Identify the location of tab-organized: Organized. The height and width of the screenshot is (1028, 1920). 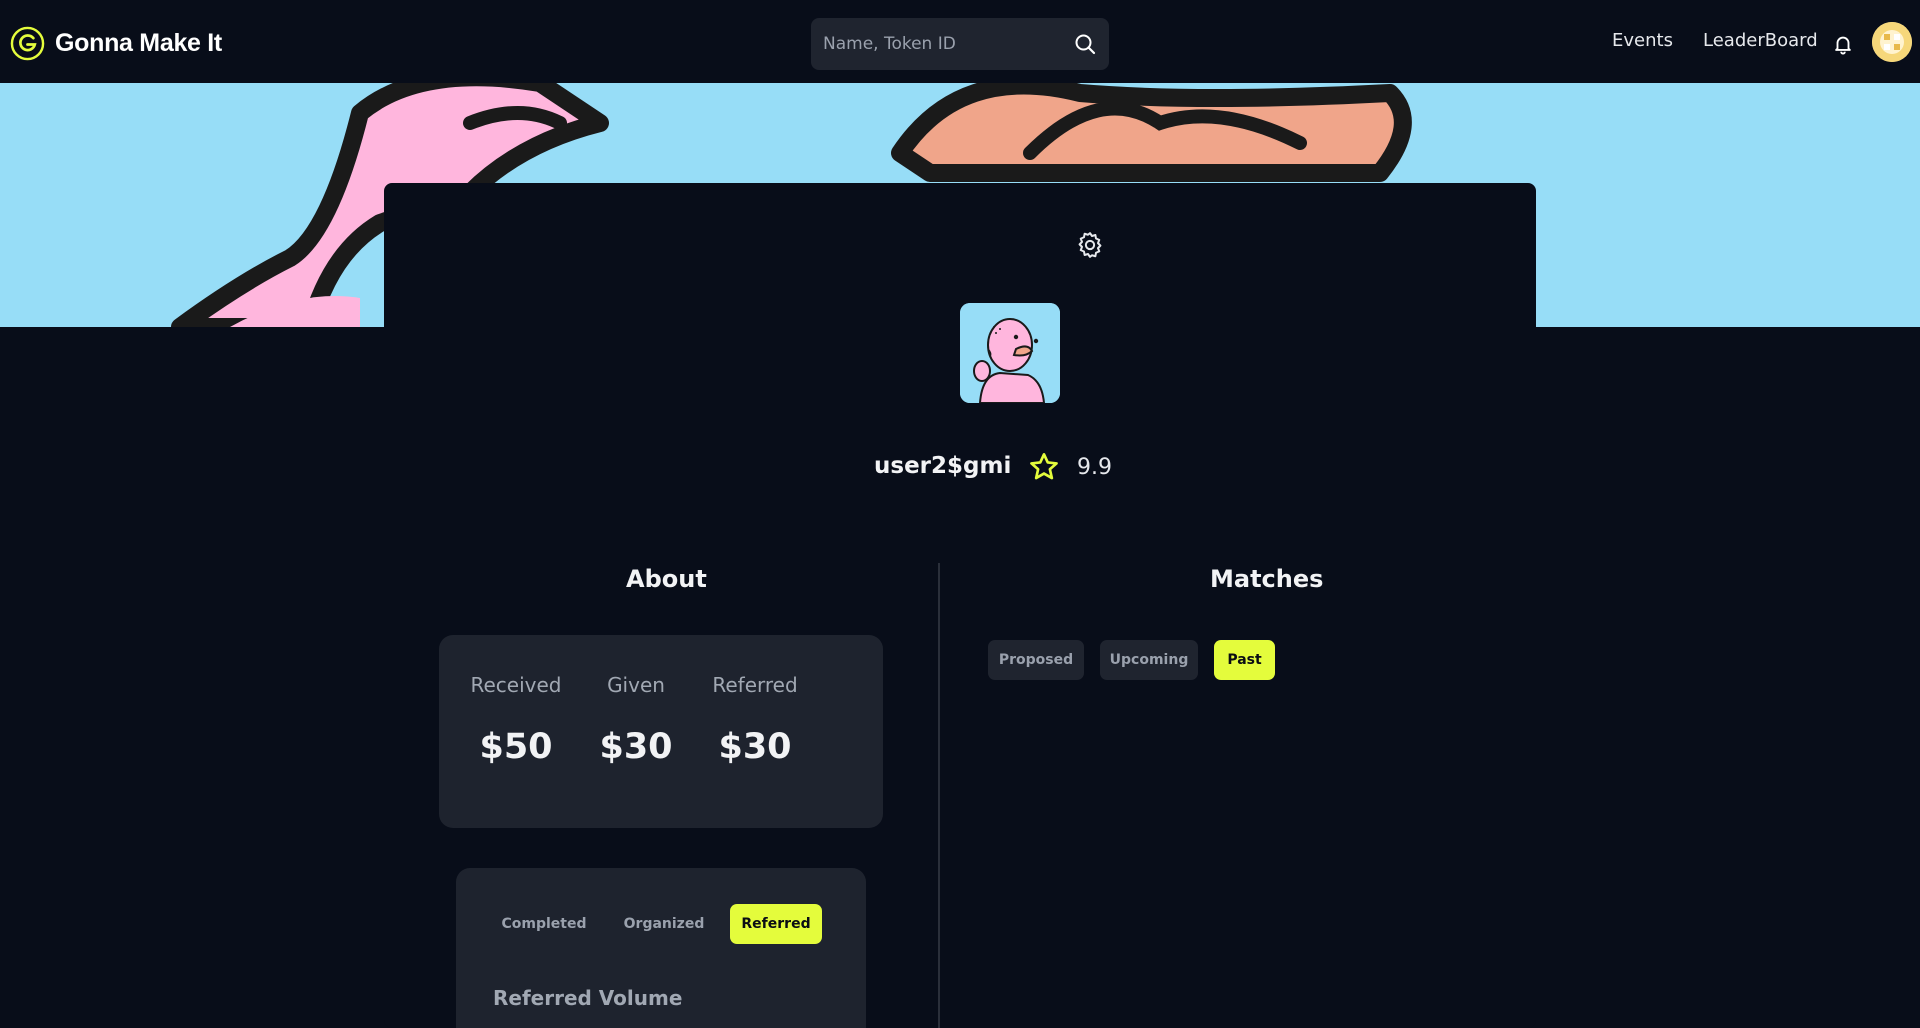
(664, 924).